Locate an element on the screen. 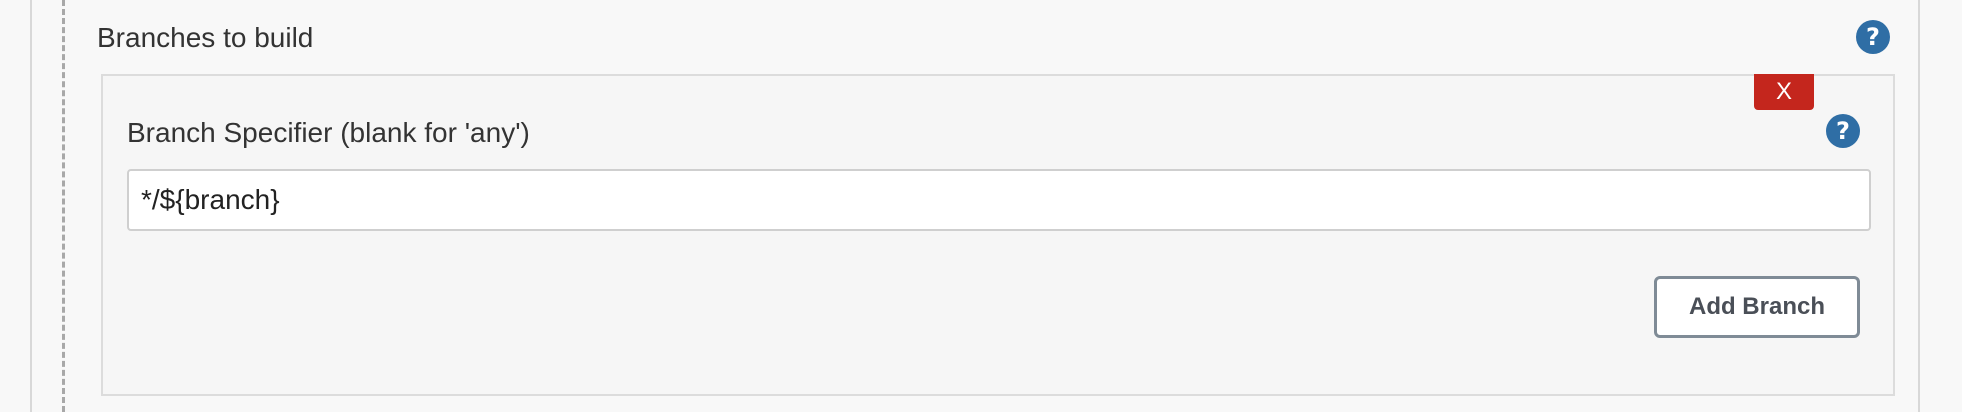 This screenshot has width=1962, height=412. nesting-guide is located at coordinates (63, 206).